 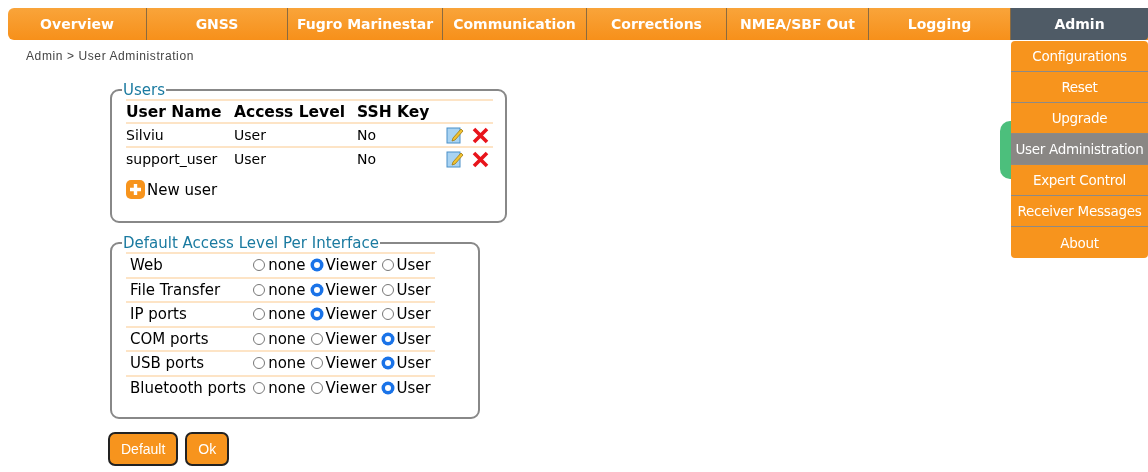 What do you see at coordinates (189, 289) in the screenshot?
I see `interface-label: File Transfer` at bounding box center [189, 289].